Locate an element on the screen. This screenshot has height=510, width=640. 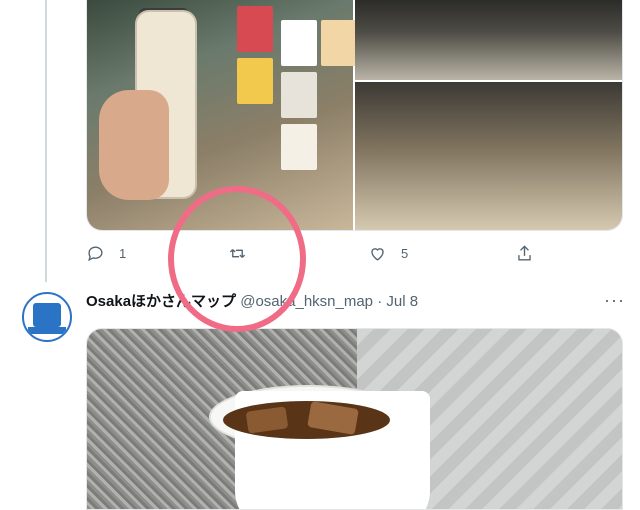
media-image-counter is located at coordinates (488, 40).